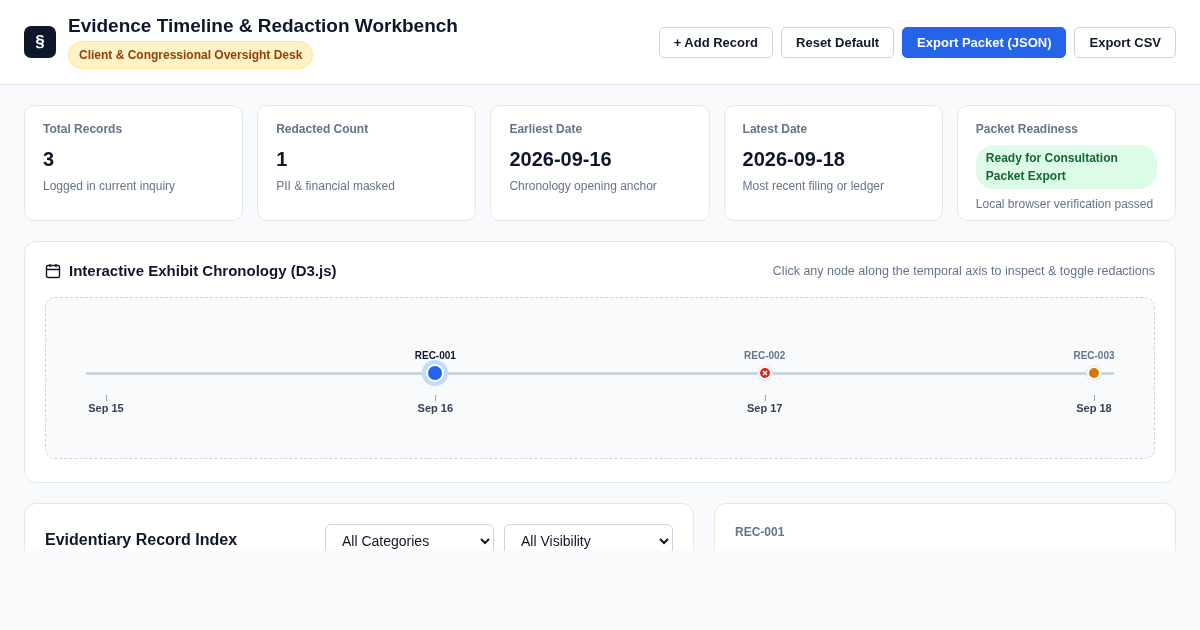  What do you see at coordinates (1125, 42) in the screenshot?
I see `toolbar-button: Export CSV` at bounding box center [1125, 42].